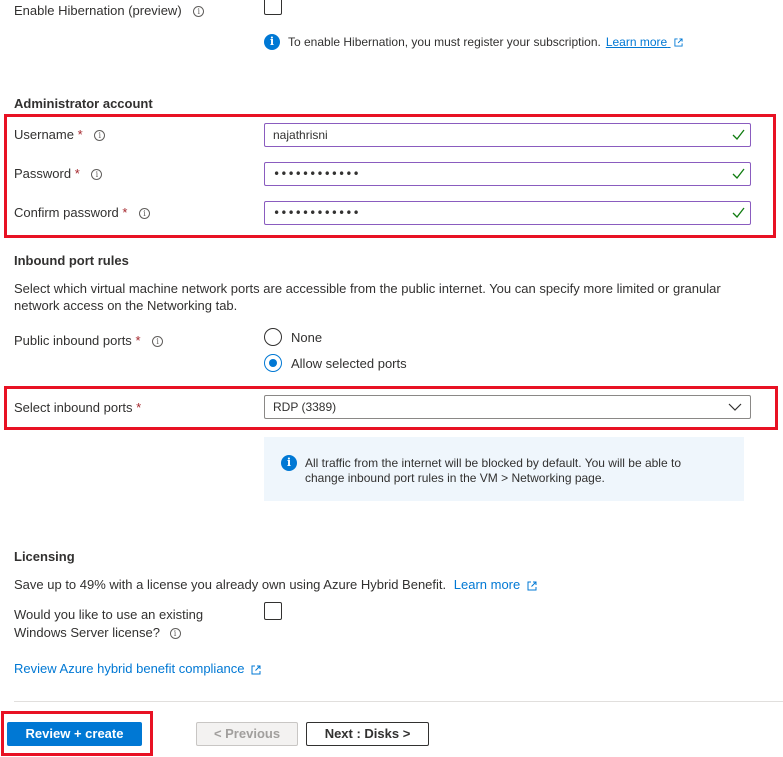 This screenshot has width=783, height=757. I want to click on radio-option-none: None, so click(293, 337).